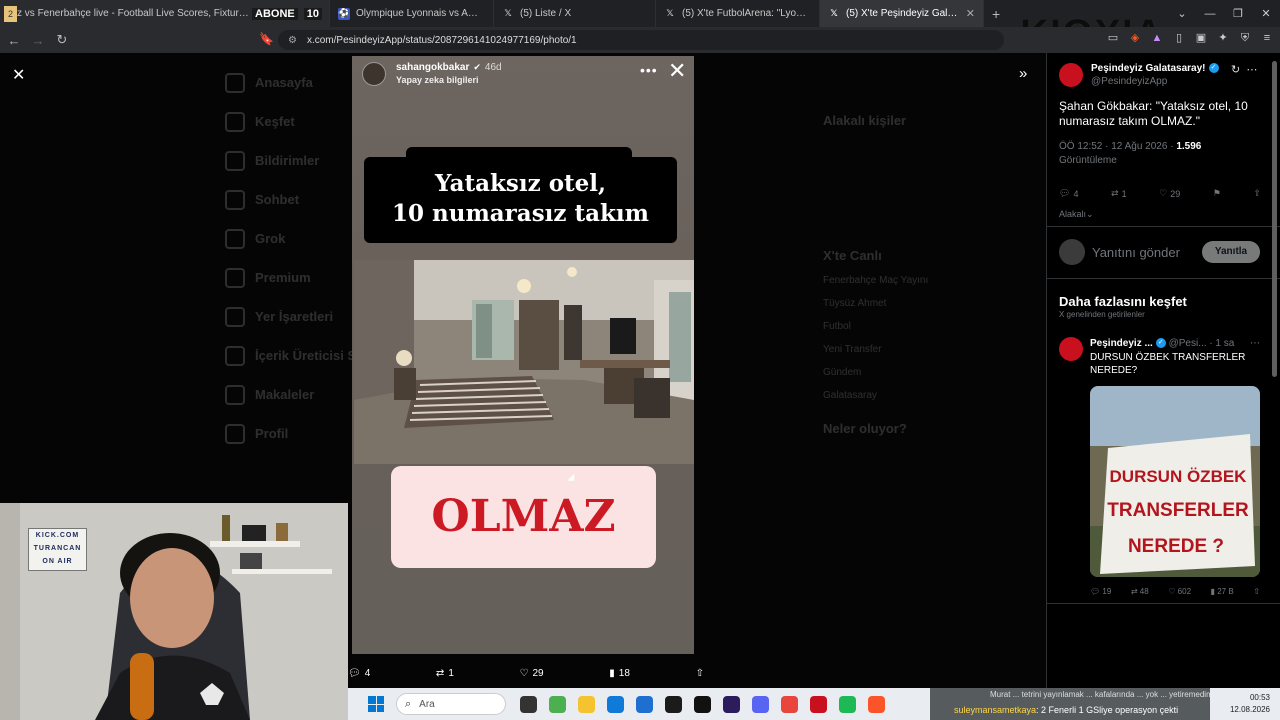 Image resolution: width=1280 pixels, height=720 pixels. Describe the element at coordinates (619, 673) in the screenshot. I see `views-button: ▮ 18` at that location.